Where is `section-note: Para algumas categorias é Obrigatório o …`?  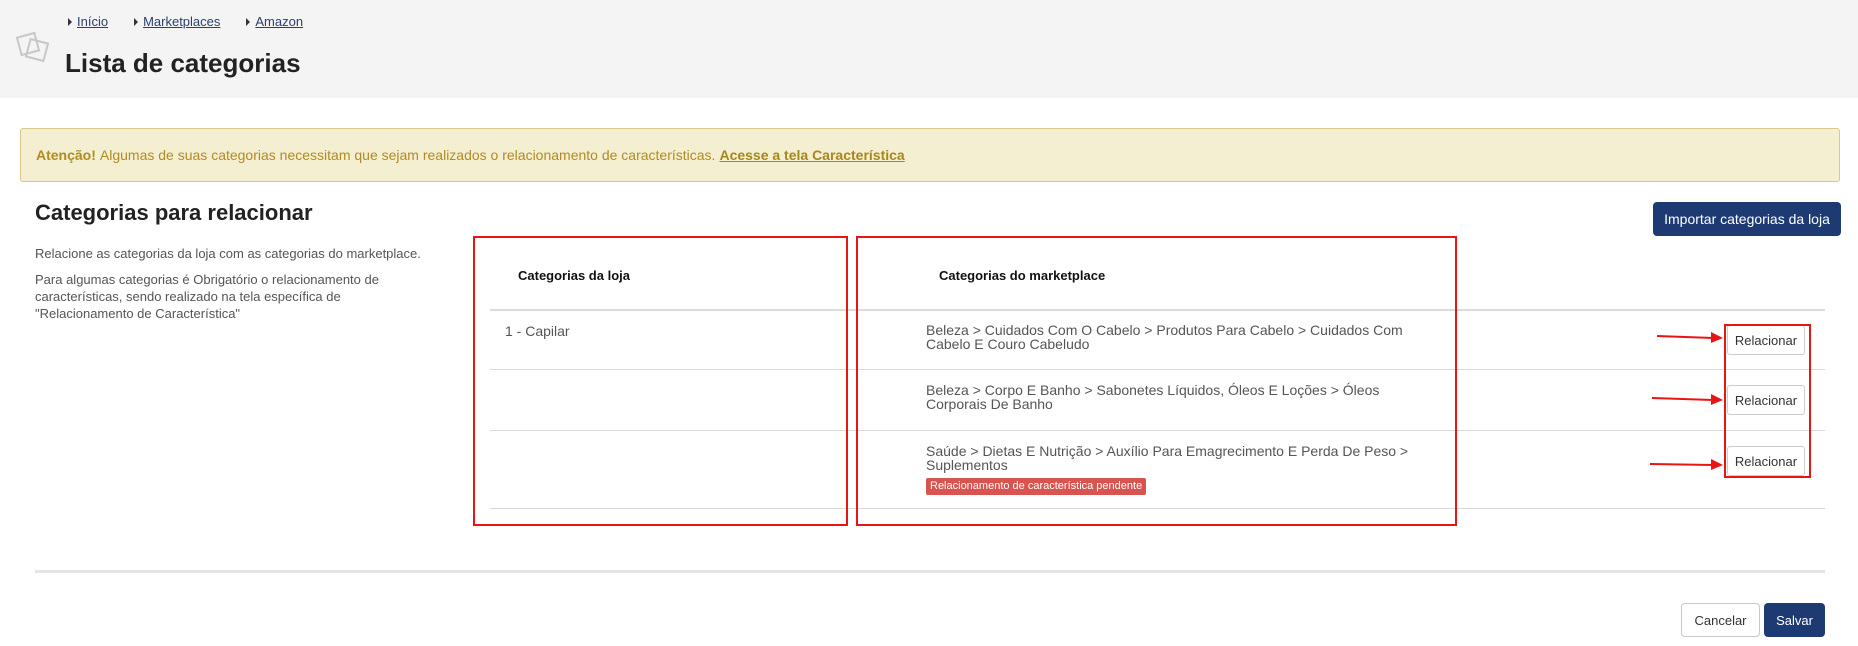 section-note: Para algumas categorias é Obrigatório o … is located at coordinates (207, 296).